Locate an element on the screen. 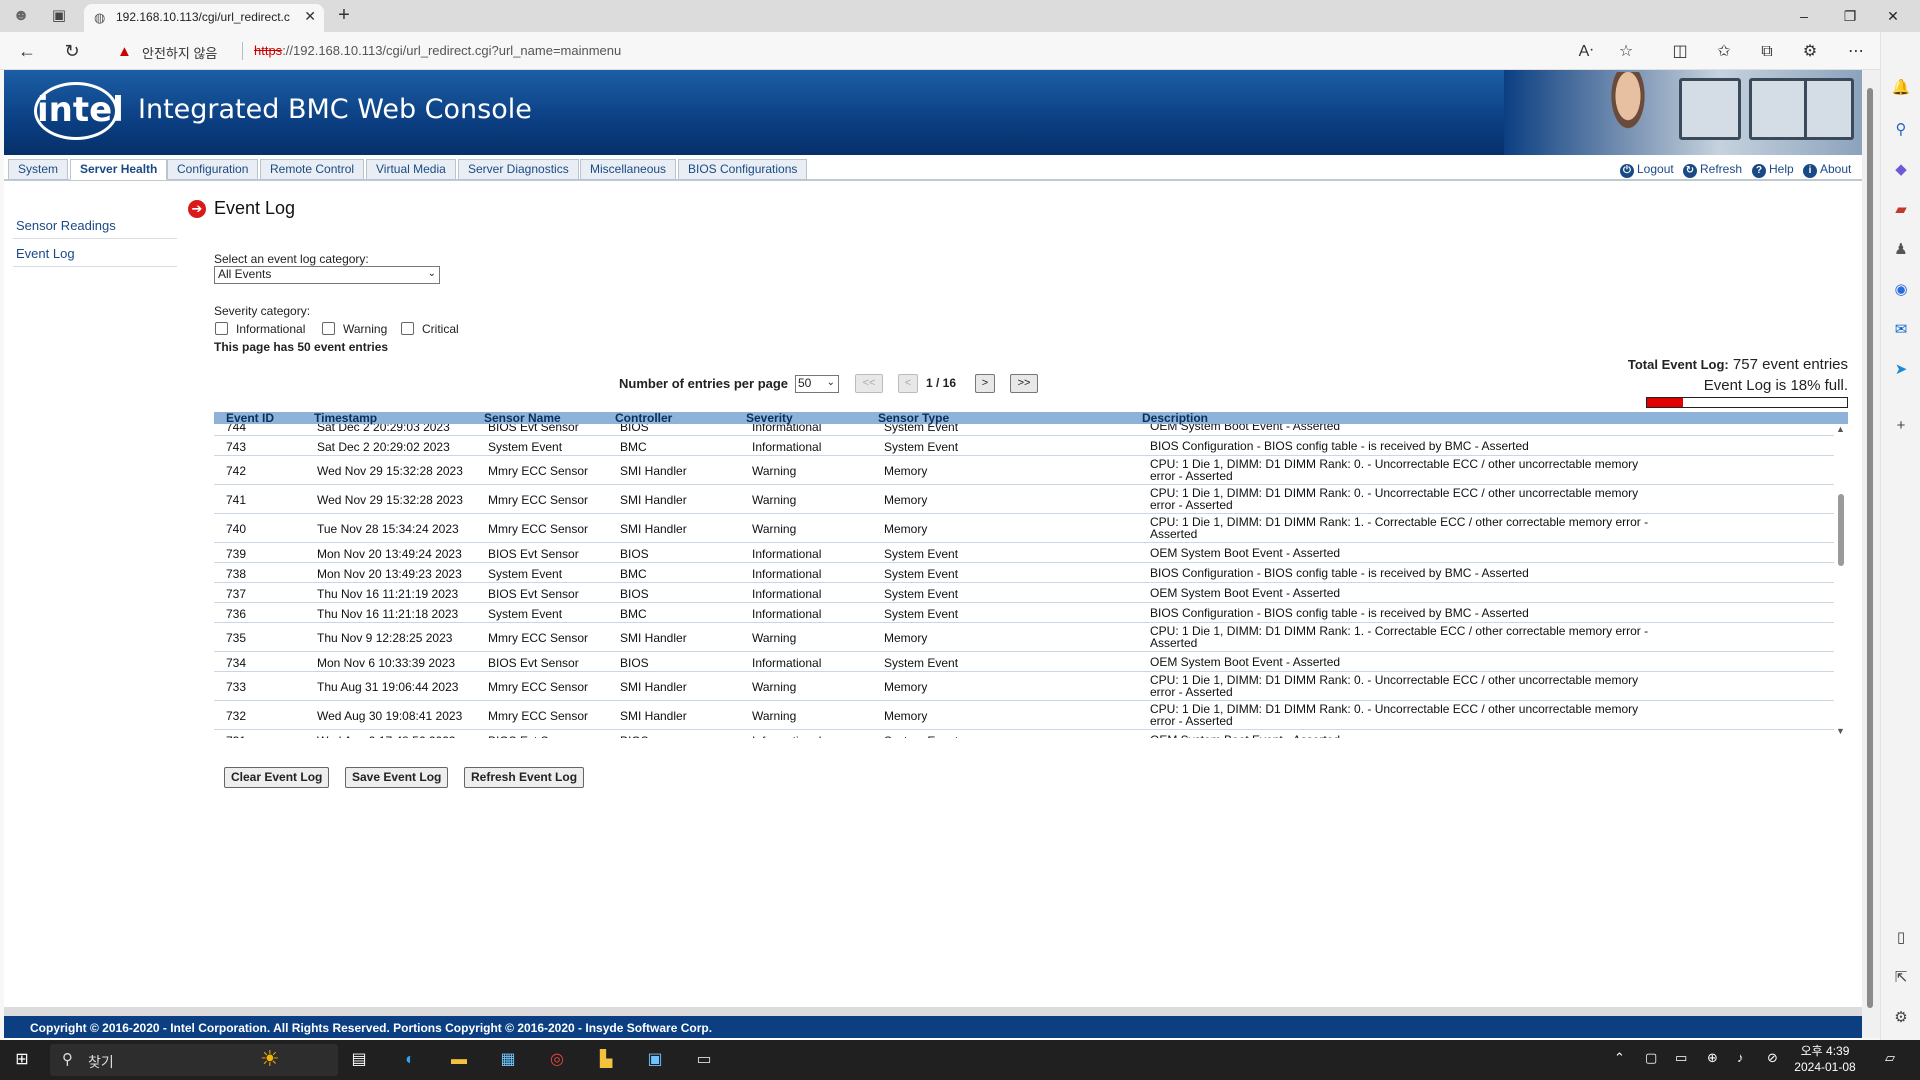 Image resolution: width=1920 pixels, height=1080 pixels. add-icon: + is located at coordinates (1901, 426).